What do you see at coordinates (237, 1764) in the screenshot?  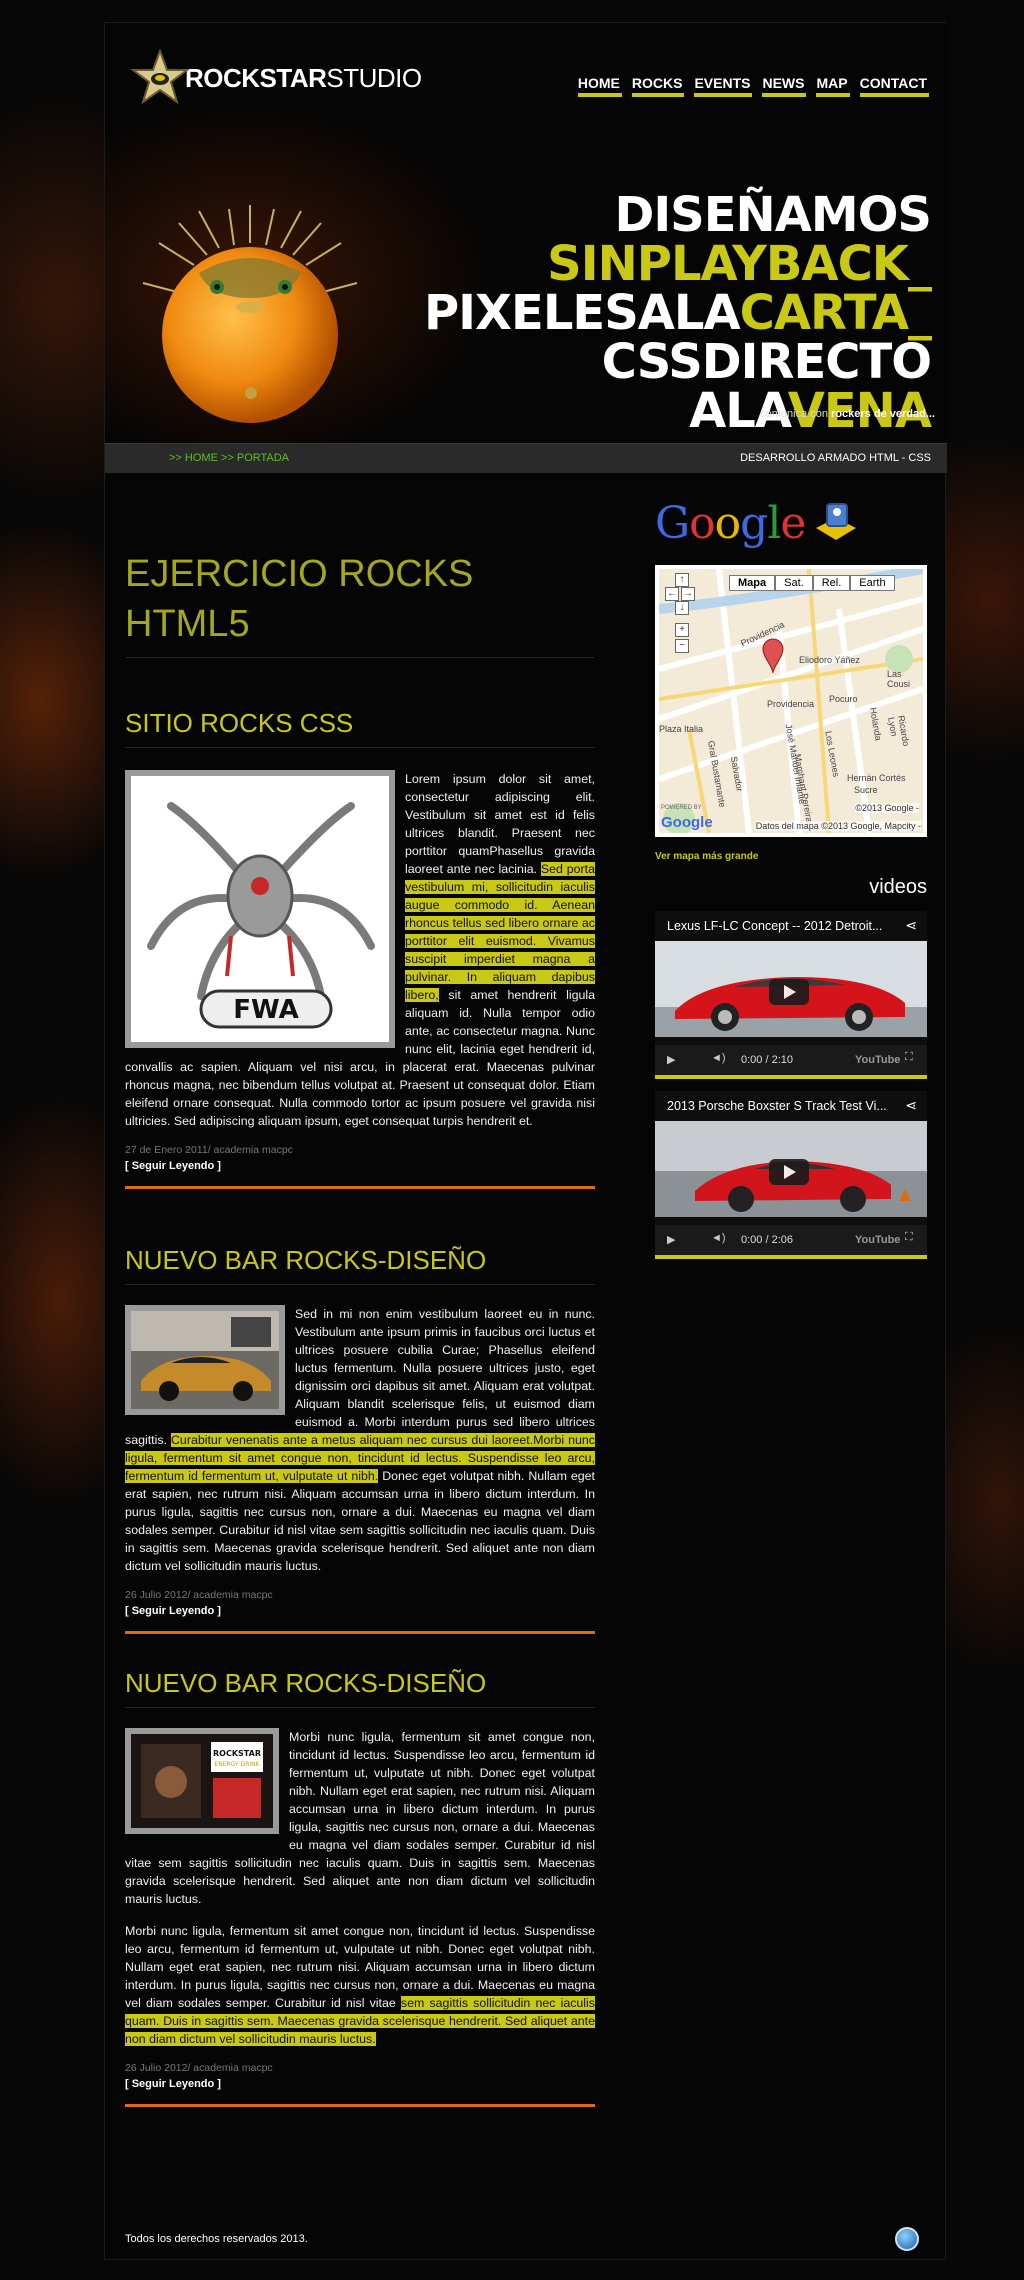 I see `svg-text: ENERGY DRINK` at bounding box center [237, 1764].